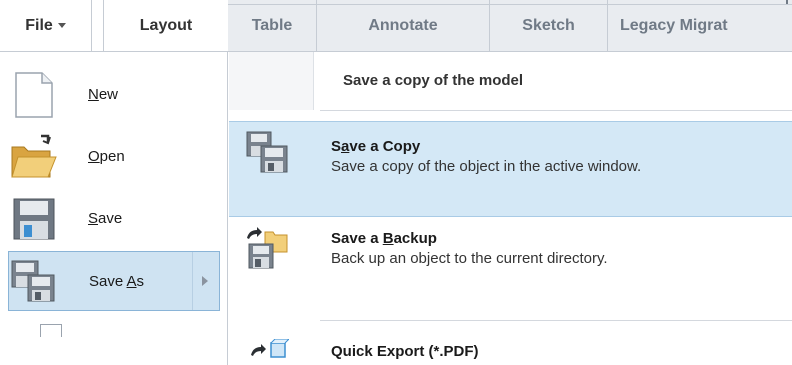  I want to click on file-tab-label: File, so click(39, 25).